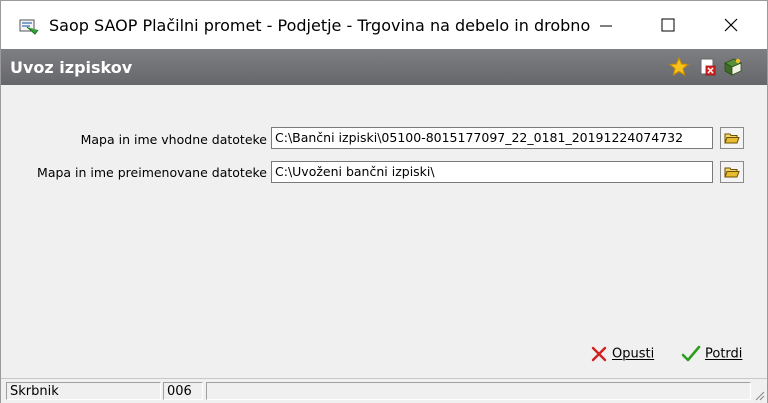 The width and height of the screenshot is (768, 403). I want to click on status-empty-panel, so click(478, 391).